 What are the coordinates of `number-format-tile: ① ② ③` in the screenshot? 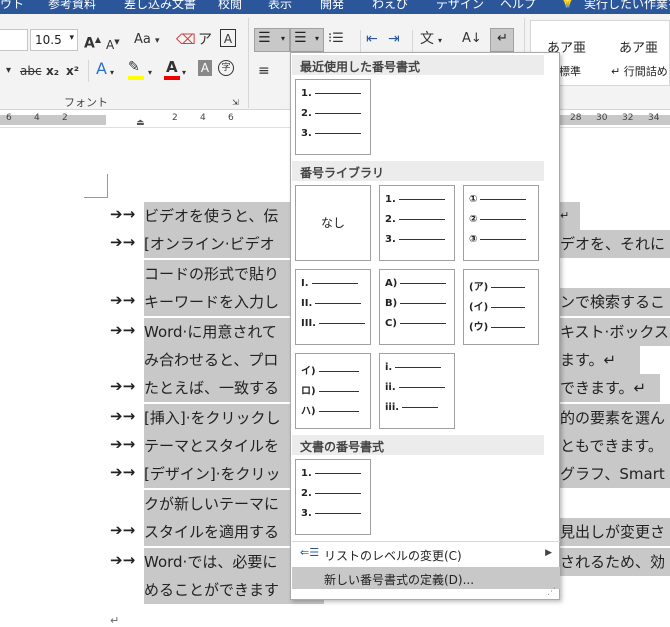 It's located at (501, 223).